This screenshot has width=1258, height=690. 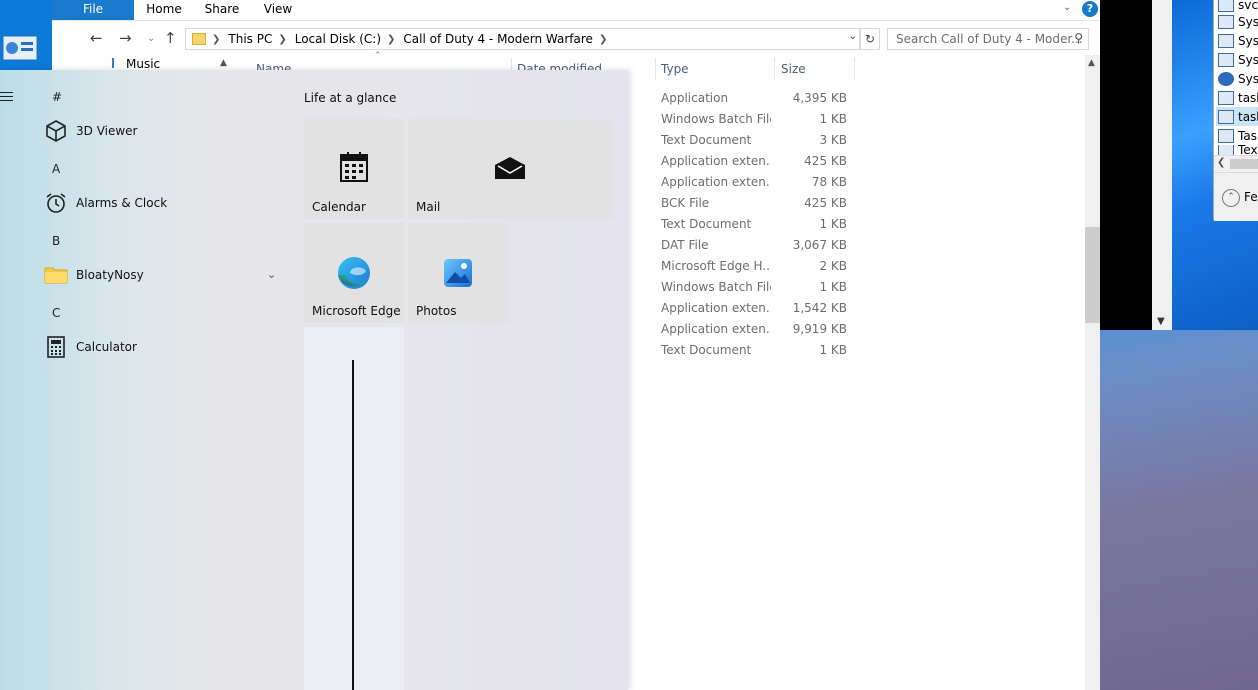 What do you see at coordinates (833, 266) in the screenshot?
I see `file-size-cell: 2 KB` at bounding box center [833, 266].